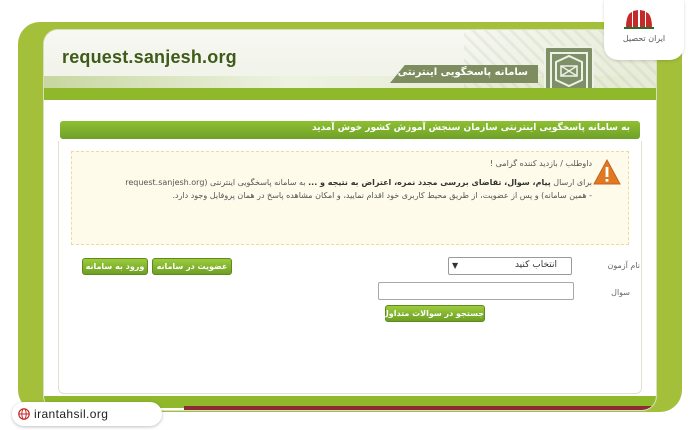  What do you see at coordinates (540, 163) in the screenshot?
I see `notice-greeting: داوطلب / بازدید کننده گرامی !` at bounding box center [540, 163].